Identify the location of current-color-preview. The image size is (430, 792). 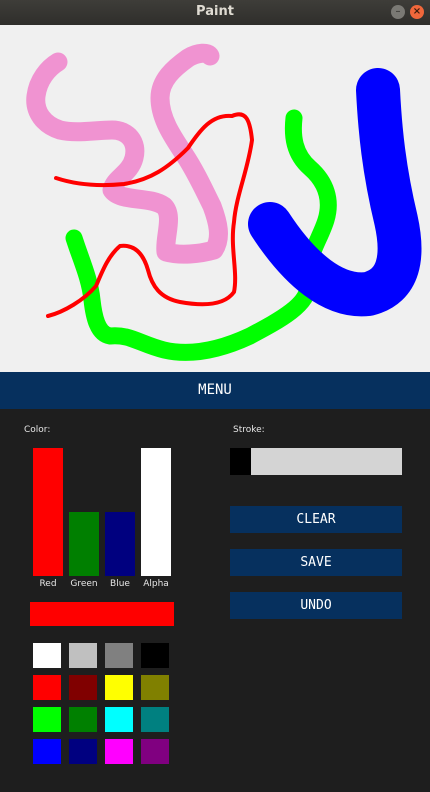
(102, 614).